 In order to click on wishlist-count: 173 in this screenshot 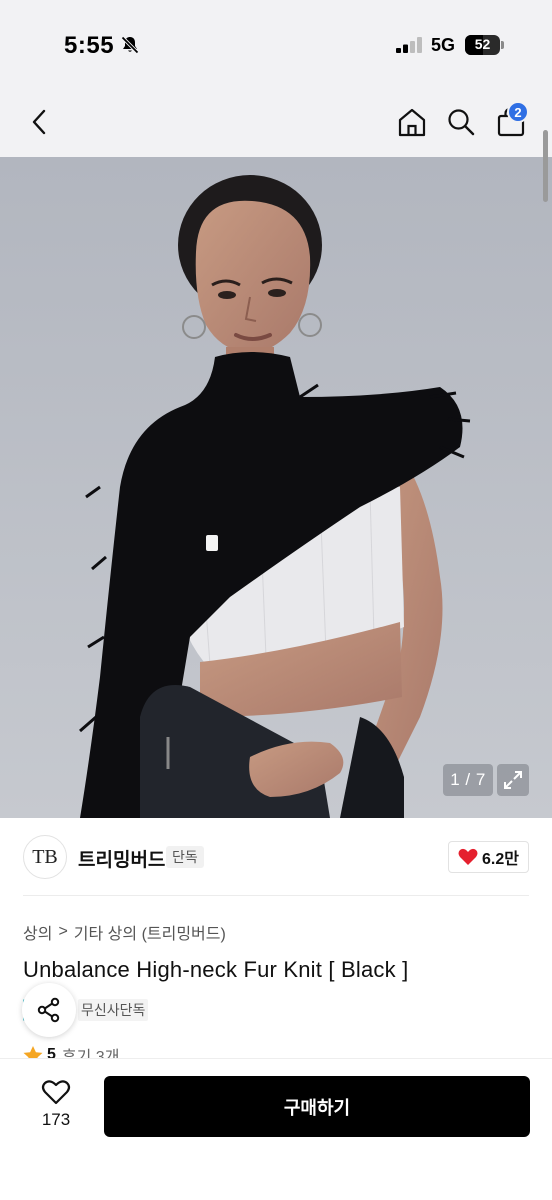, I will do `click(56, 1119)`.